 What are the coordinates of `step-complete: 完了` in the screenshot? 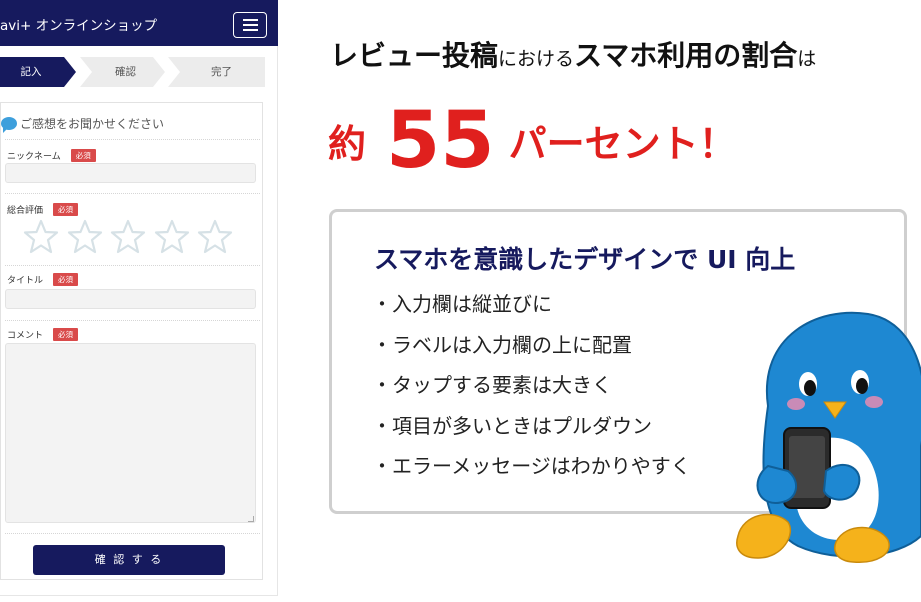 It's located at (216, 72).